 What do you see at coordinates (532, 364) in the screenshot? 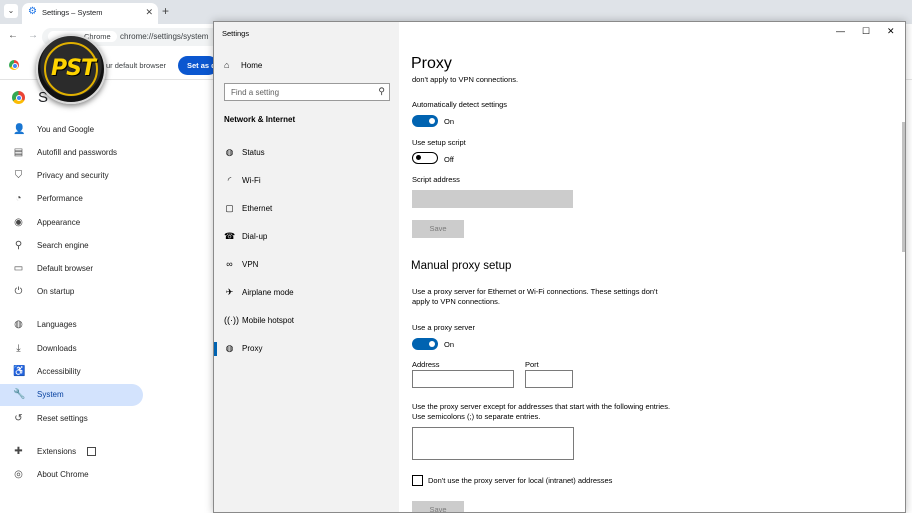
I see `port-label: Port` at bounding box center [532, 364].